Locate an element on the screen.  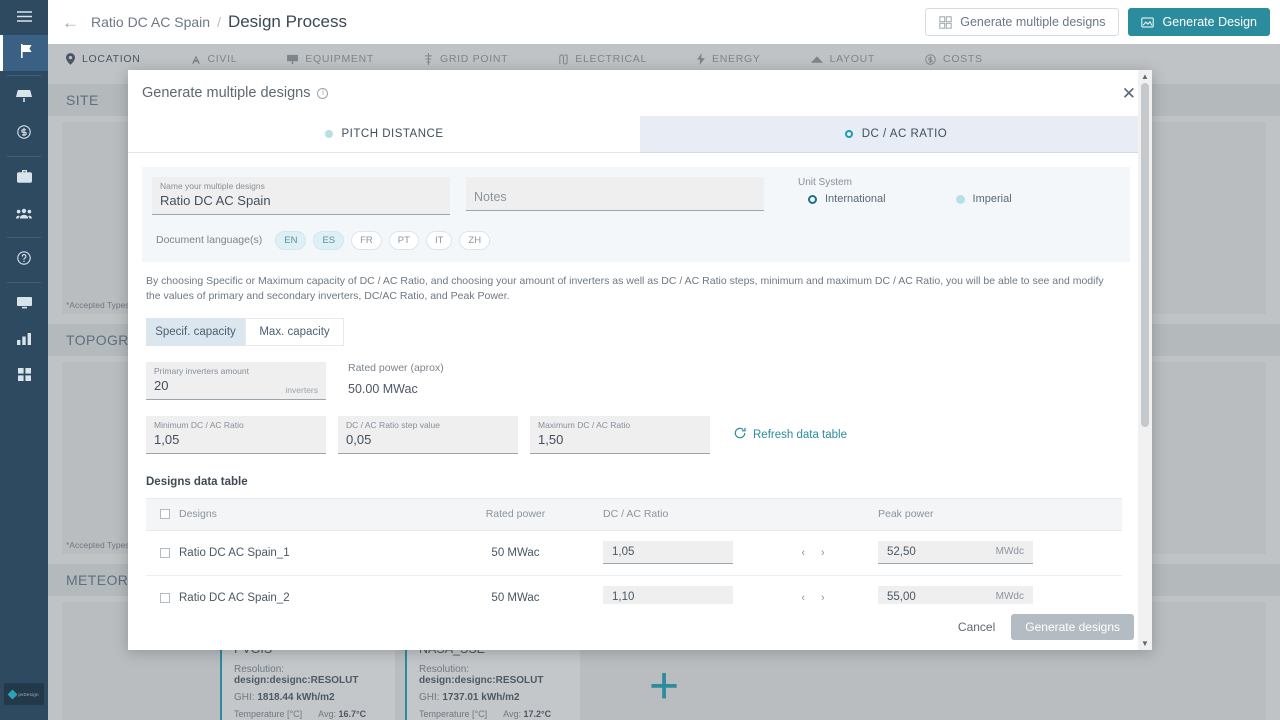
scroll-down-icon: ▼ is located at coordinates (1145, 643).